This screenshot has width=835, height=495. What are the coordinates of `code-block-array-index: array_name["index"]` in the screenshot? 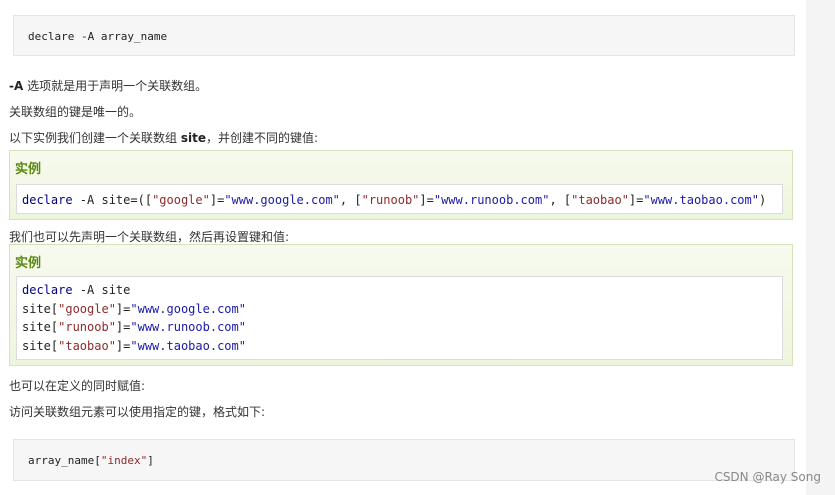 It's located at (404, 460).